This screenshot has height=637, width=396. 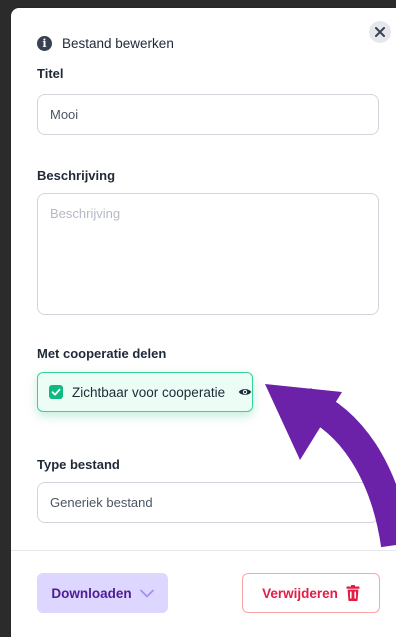 I want to click on type-label: Type bestand, so click(x=78, y=464).